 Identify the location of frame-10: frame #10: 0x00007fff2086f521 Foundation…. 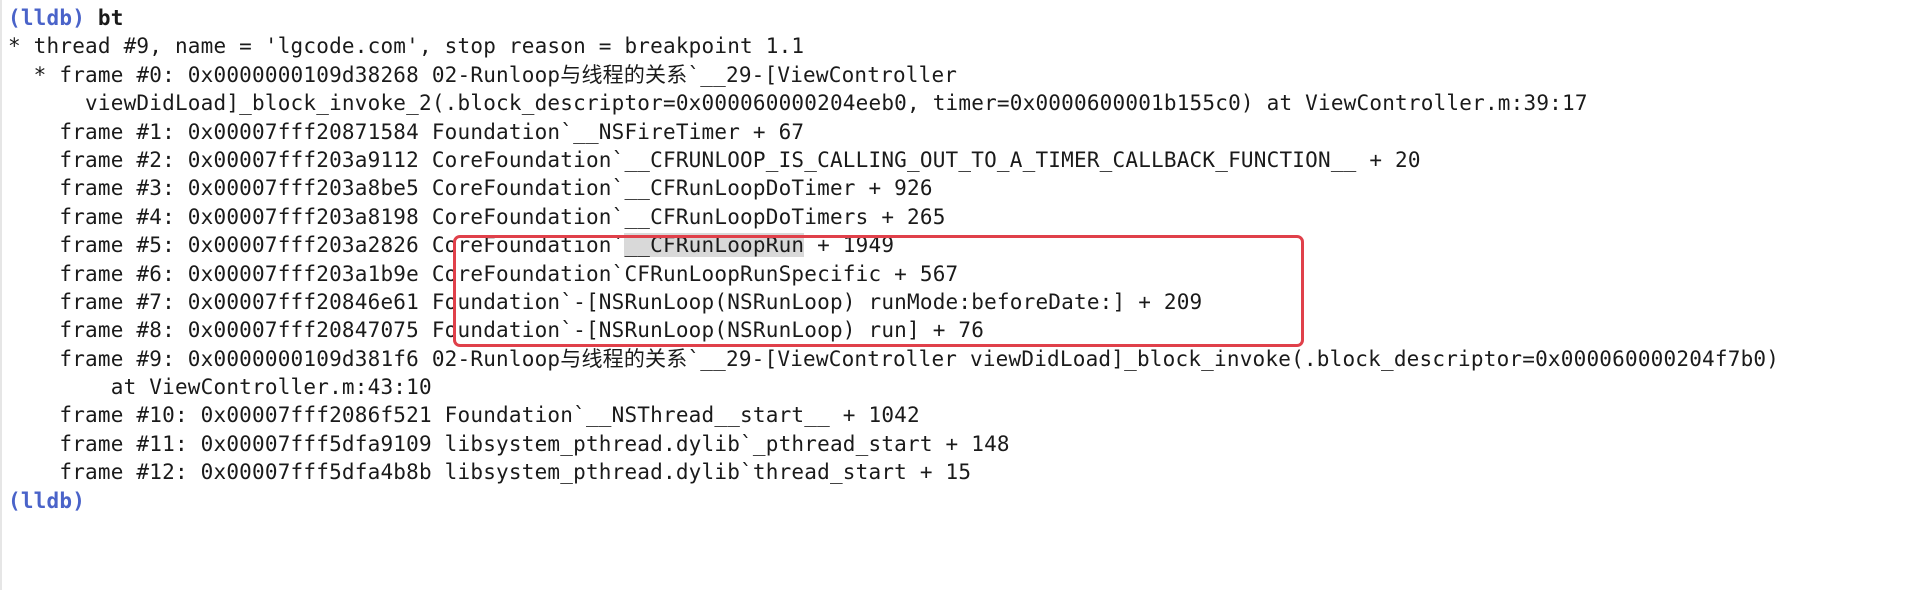
(464, 415).